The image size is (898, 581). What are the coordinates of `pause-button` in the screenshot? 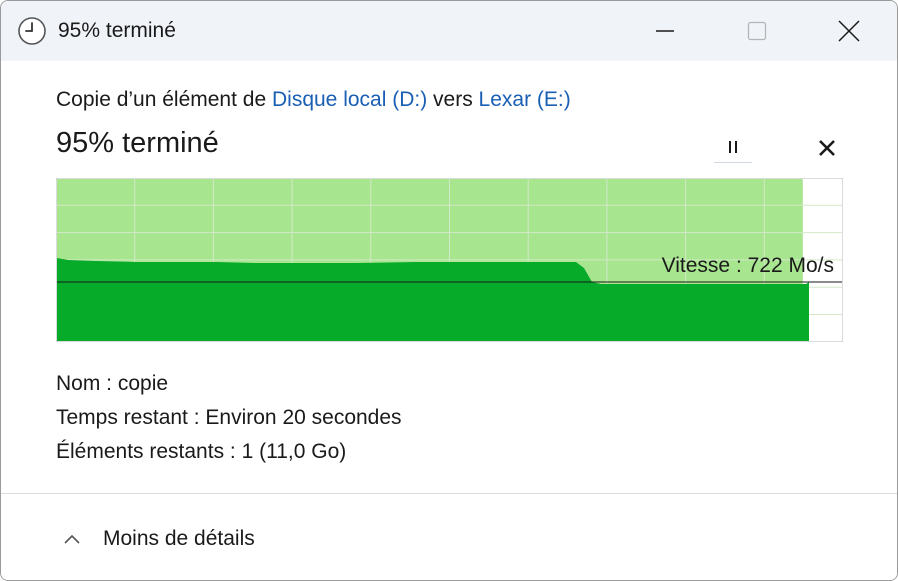 It's located at (733, 147).